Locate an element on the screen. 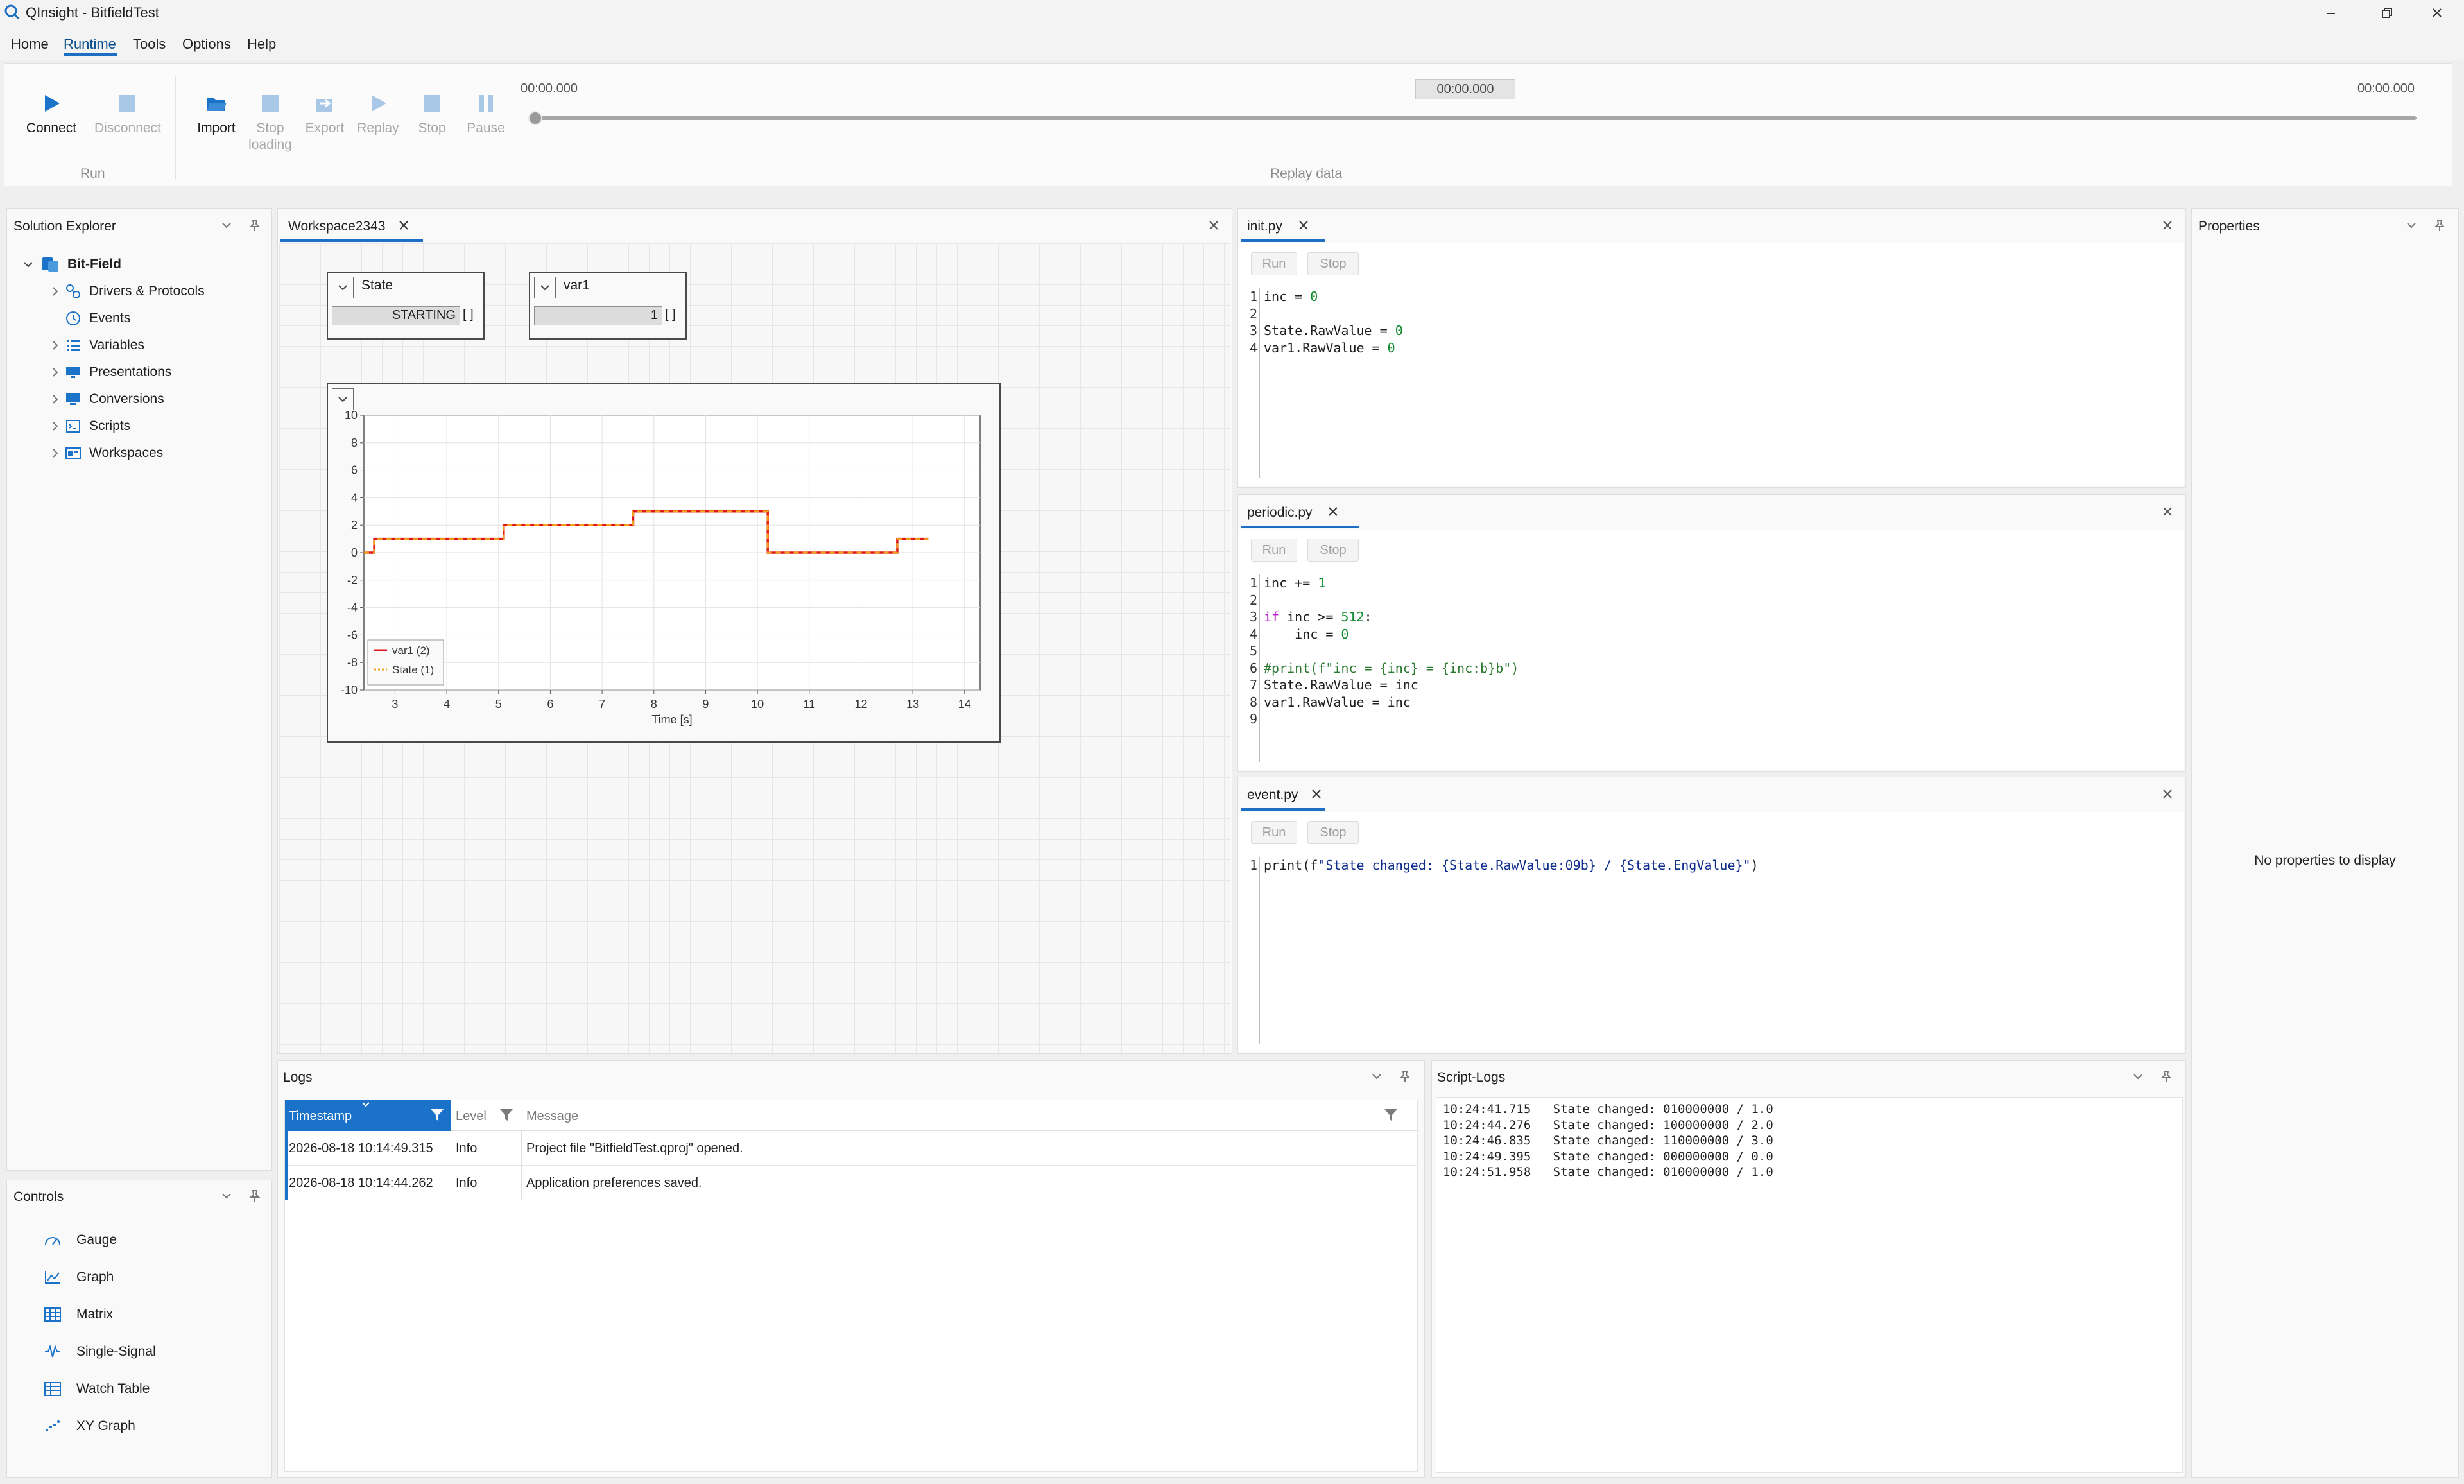 This screenshot has height=1484, width=2464. column-header-message: Message is located at coordinates (970, 1115).